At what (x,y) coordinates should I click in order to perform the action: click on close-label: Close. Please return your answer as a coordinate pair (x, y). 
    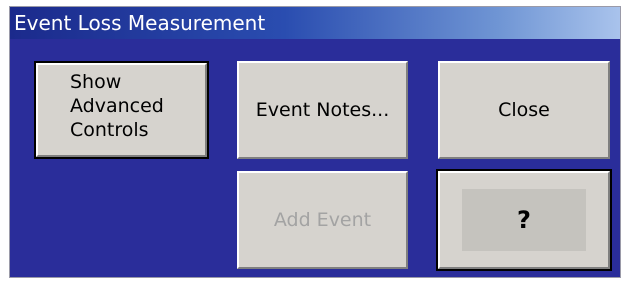
    Looking at the image, I should click on (524, 110).